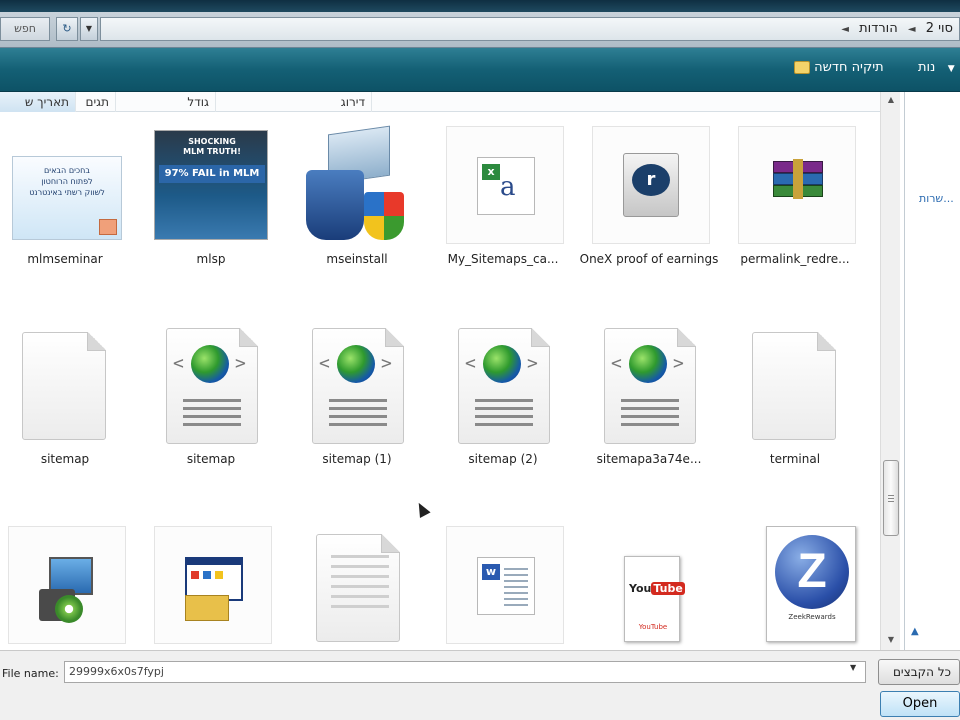 The image size is (960, 720). What do you see at coordinates (797, 585) in the screenshot?
I see `zeek-rewards-thumbnail-icon: Z ZeekRewards` at bounding box center [797, 585].